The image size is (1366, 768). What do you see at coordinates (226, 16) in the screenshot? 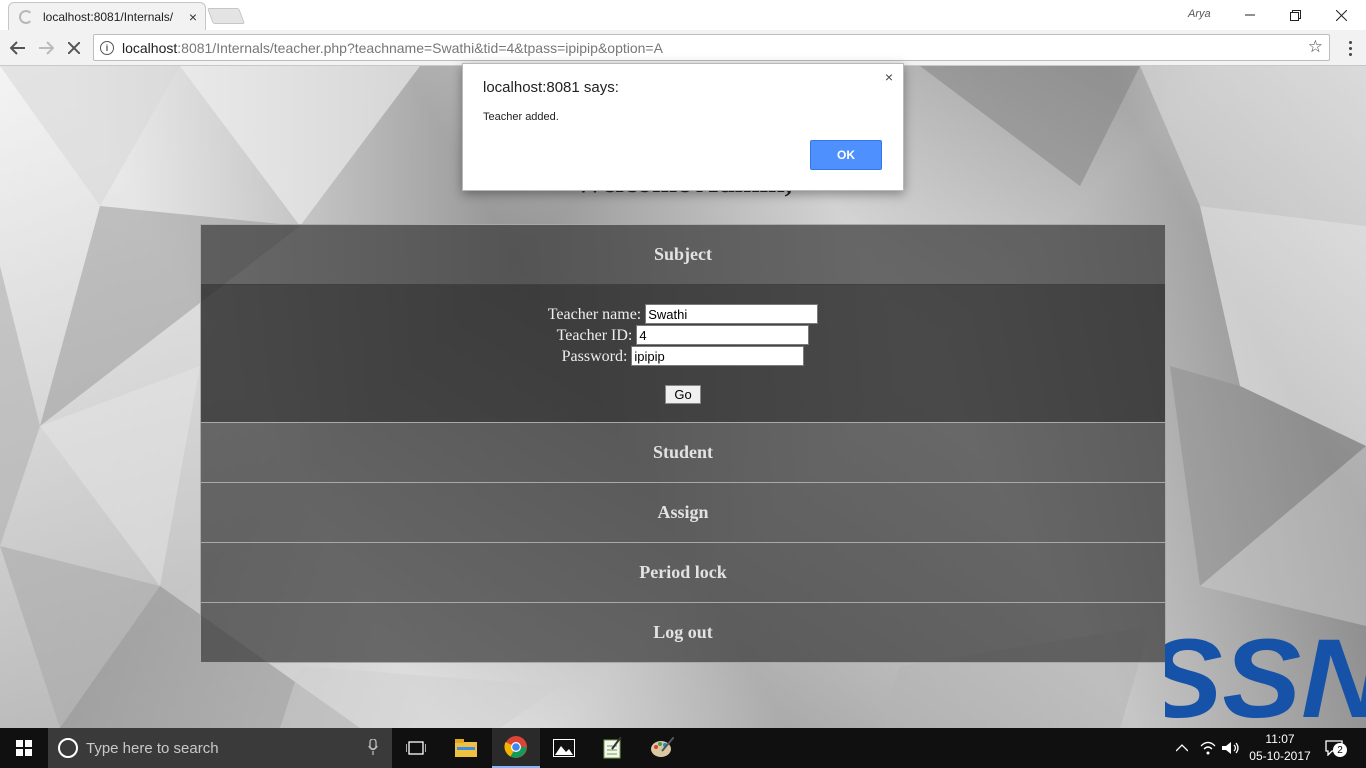
I see `new-tab-button` at bounding box center [226, 16].